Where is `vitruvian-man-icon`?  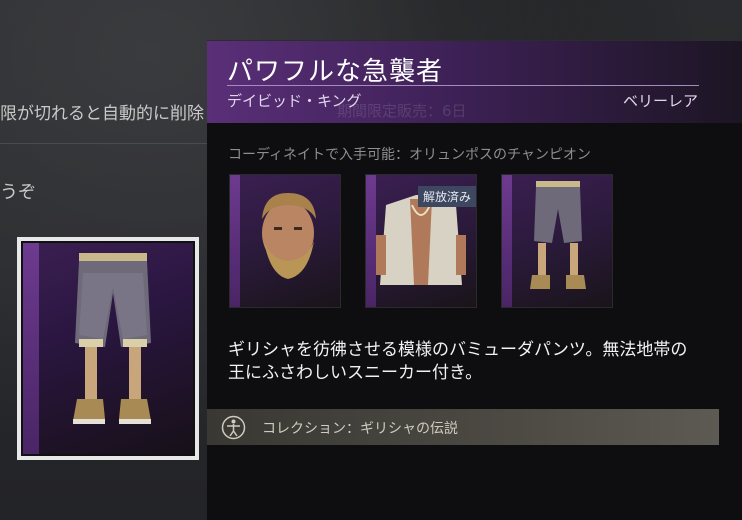
vitruvian-man-icon is located at coordinates (233, 427).